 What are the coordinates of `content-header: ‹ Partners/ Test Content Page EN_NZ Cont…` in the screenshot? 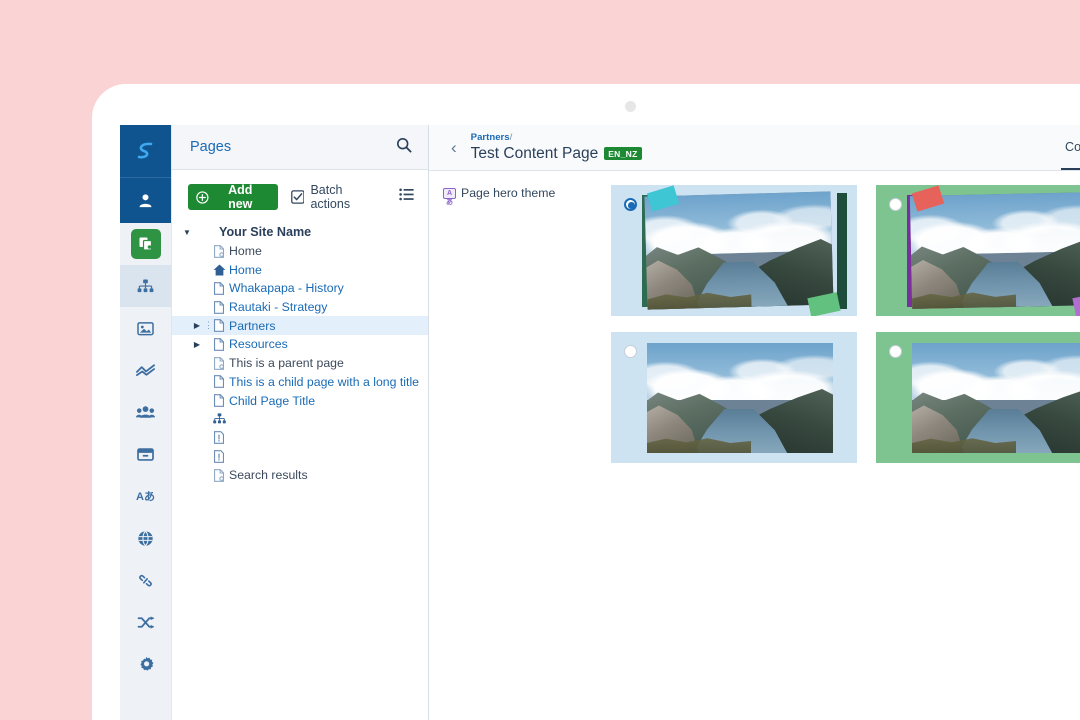 It's located at (754, 148).